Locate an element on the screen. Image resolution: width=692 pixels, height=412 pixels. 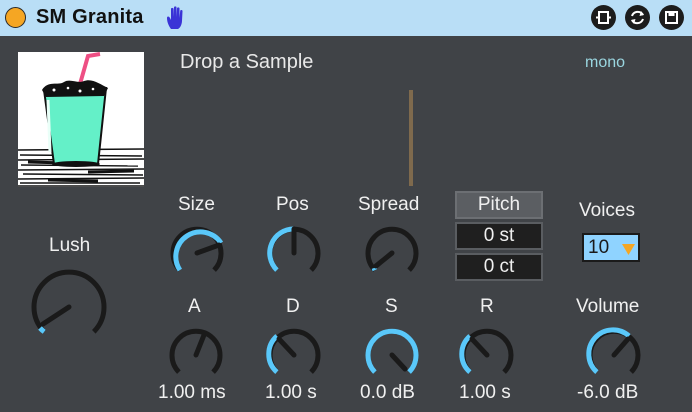
attack-label: A is located at coordinates (194, 306).